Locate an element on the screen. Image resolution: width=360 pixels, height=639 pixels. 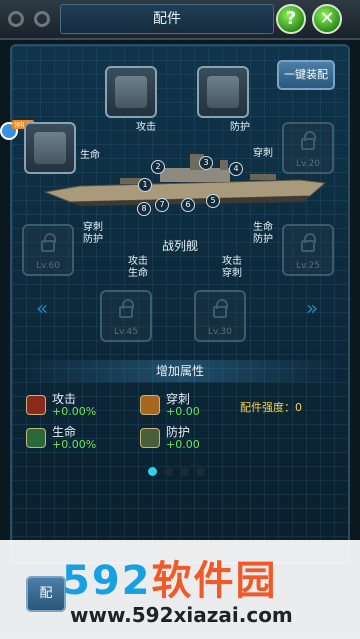
attr-header: 增加属性 is located at coordinates (179, 371).